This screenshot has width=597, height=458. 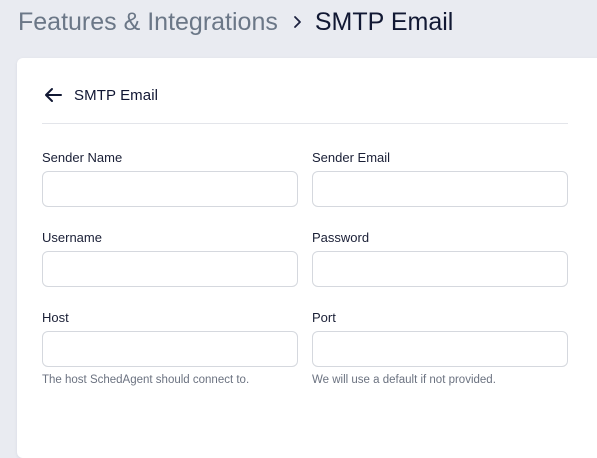 What do you see at coordinates (146, 380) in the screenshot?
I see `host-help-text: The host SchedAgent should connect to.` at bounding box center [146, 380].